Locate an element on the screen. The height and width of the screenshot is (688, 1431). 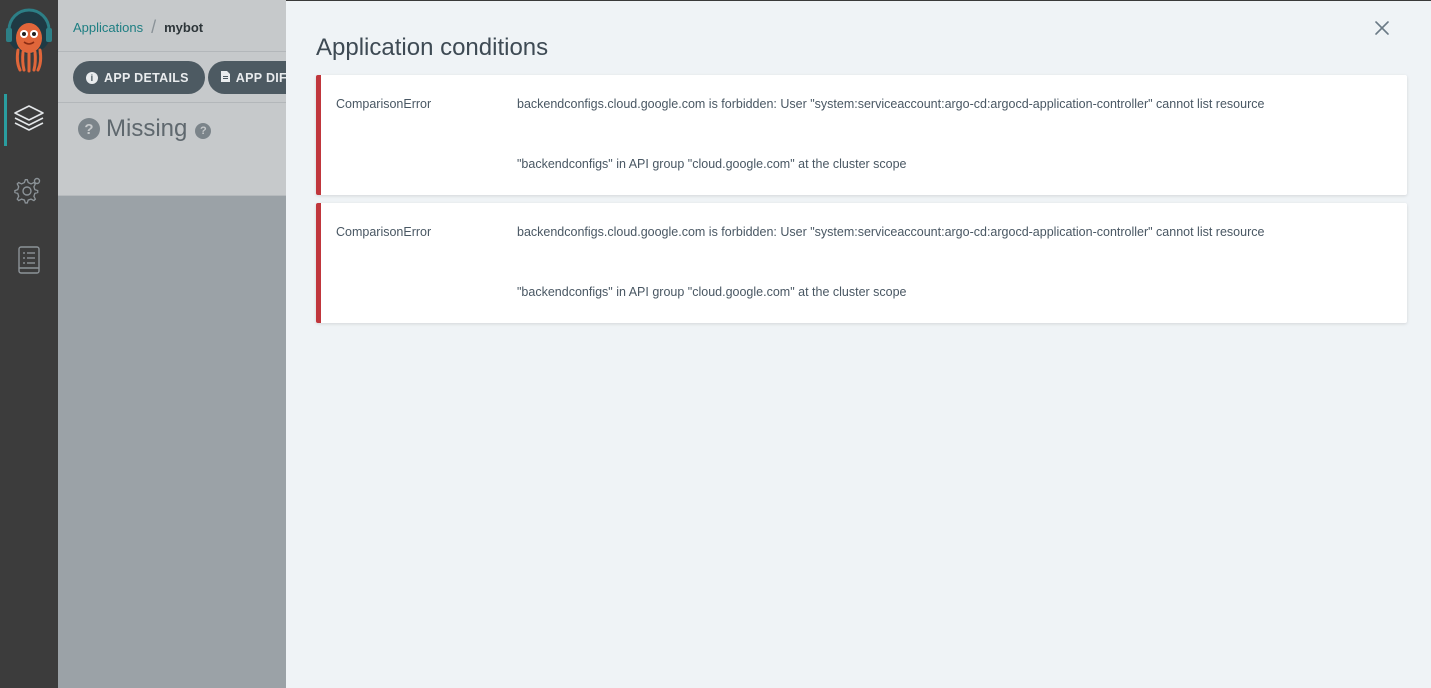
layers-icon is located at coordinates (29, 120).